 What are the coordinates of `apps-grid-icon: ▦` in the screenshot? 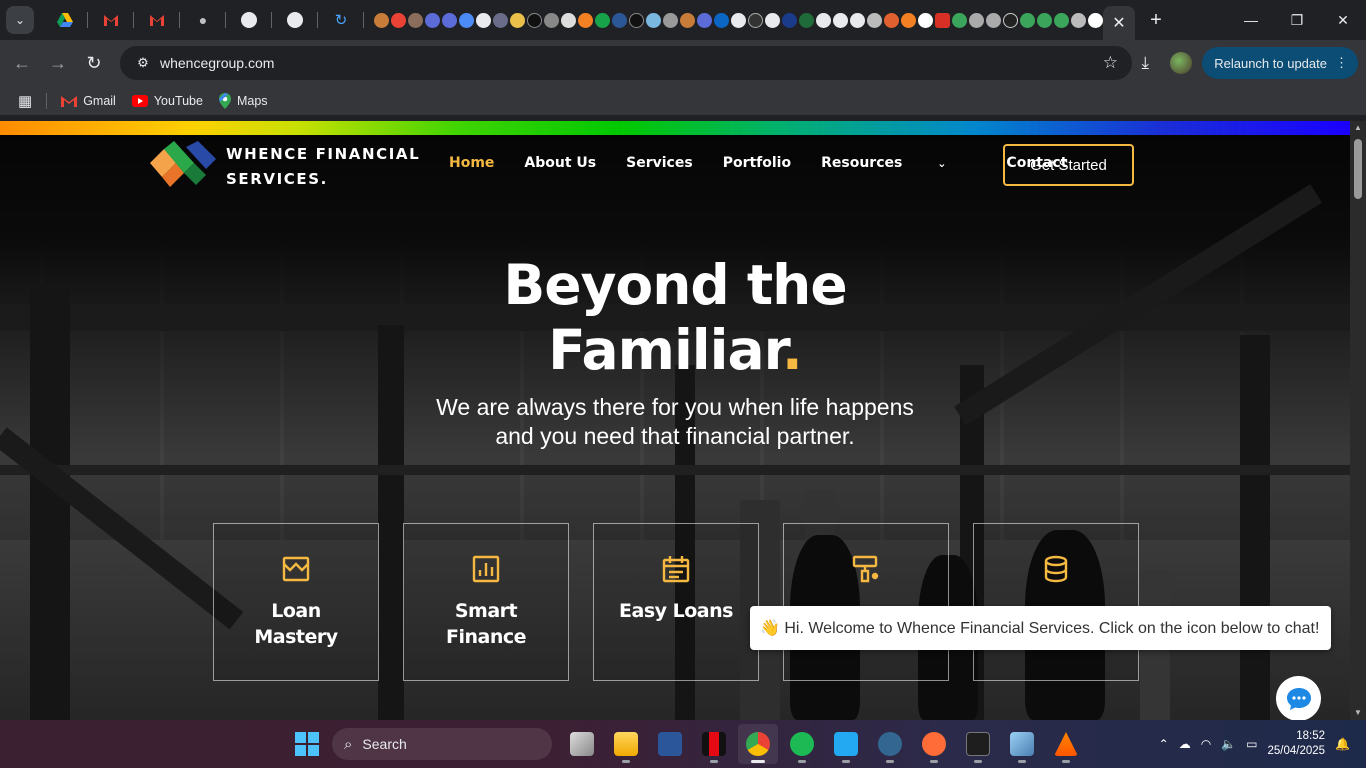 It's located at (25, 101).